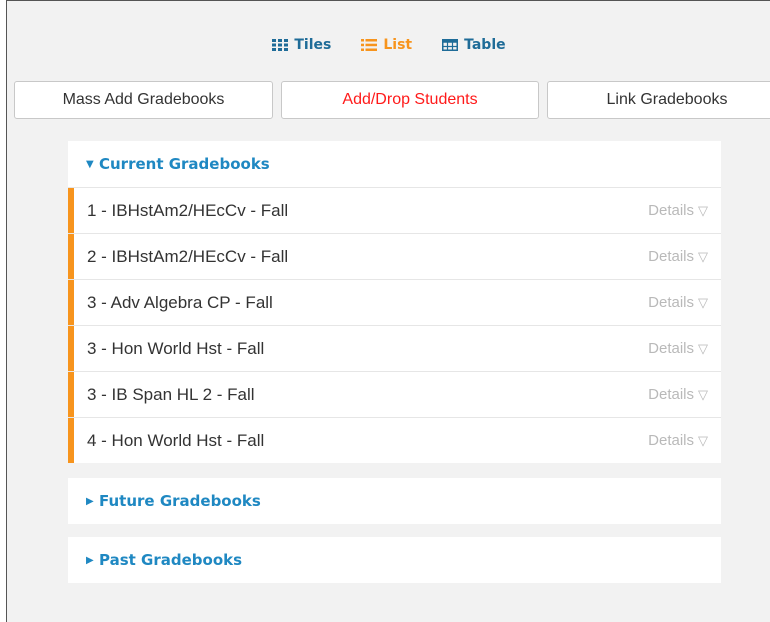 The width and height of the screenshot is (770, 622). Describe the element at coordinates (394, 256) in the screenshot. I see `gradebook-row: 2 - IBHstAm2/HEcCv - Fall Details ▽` at that location.